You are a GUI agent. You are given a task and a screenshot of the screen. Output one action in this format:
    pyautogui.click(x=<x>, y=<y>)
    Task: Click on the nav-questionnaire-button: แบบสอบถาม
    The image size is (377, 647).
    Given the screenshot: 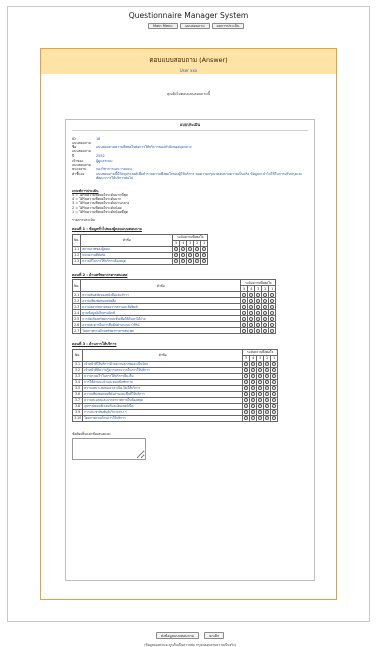 What is the action you would take?
    pyautogui.click(x=194, y=26)
    